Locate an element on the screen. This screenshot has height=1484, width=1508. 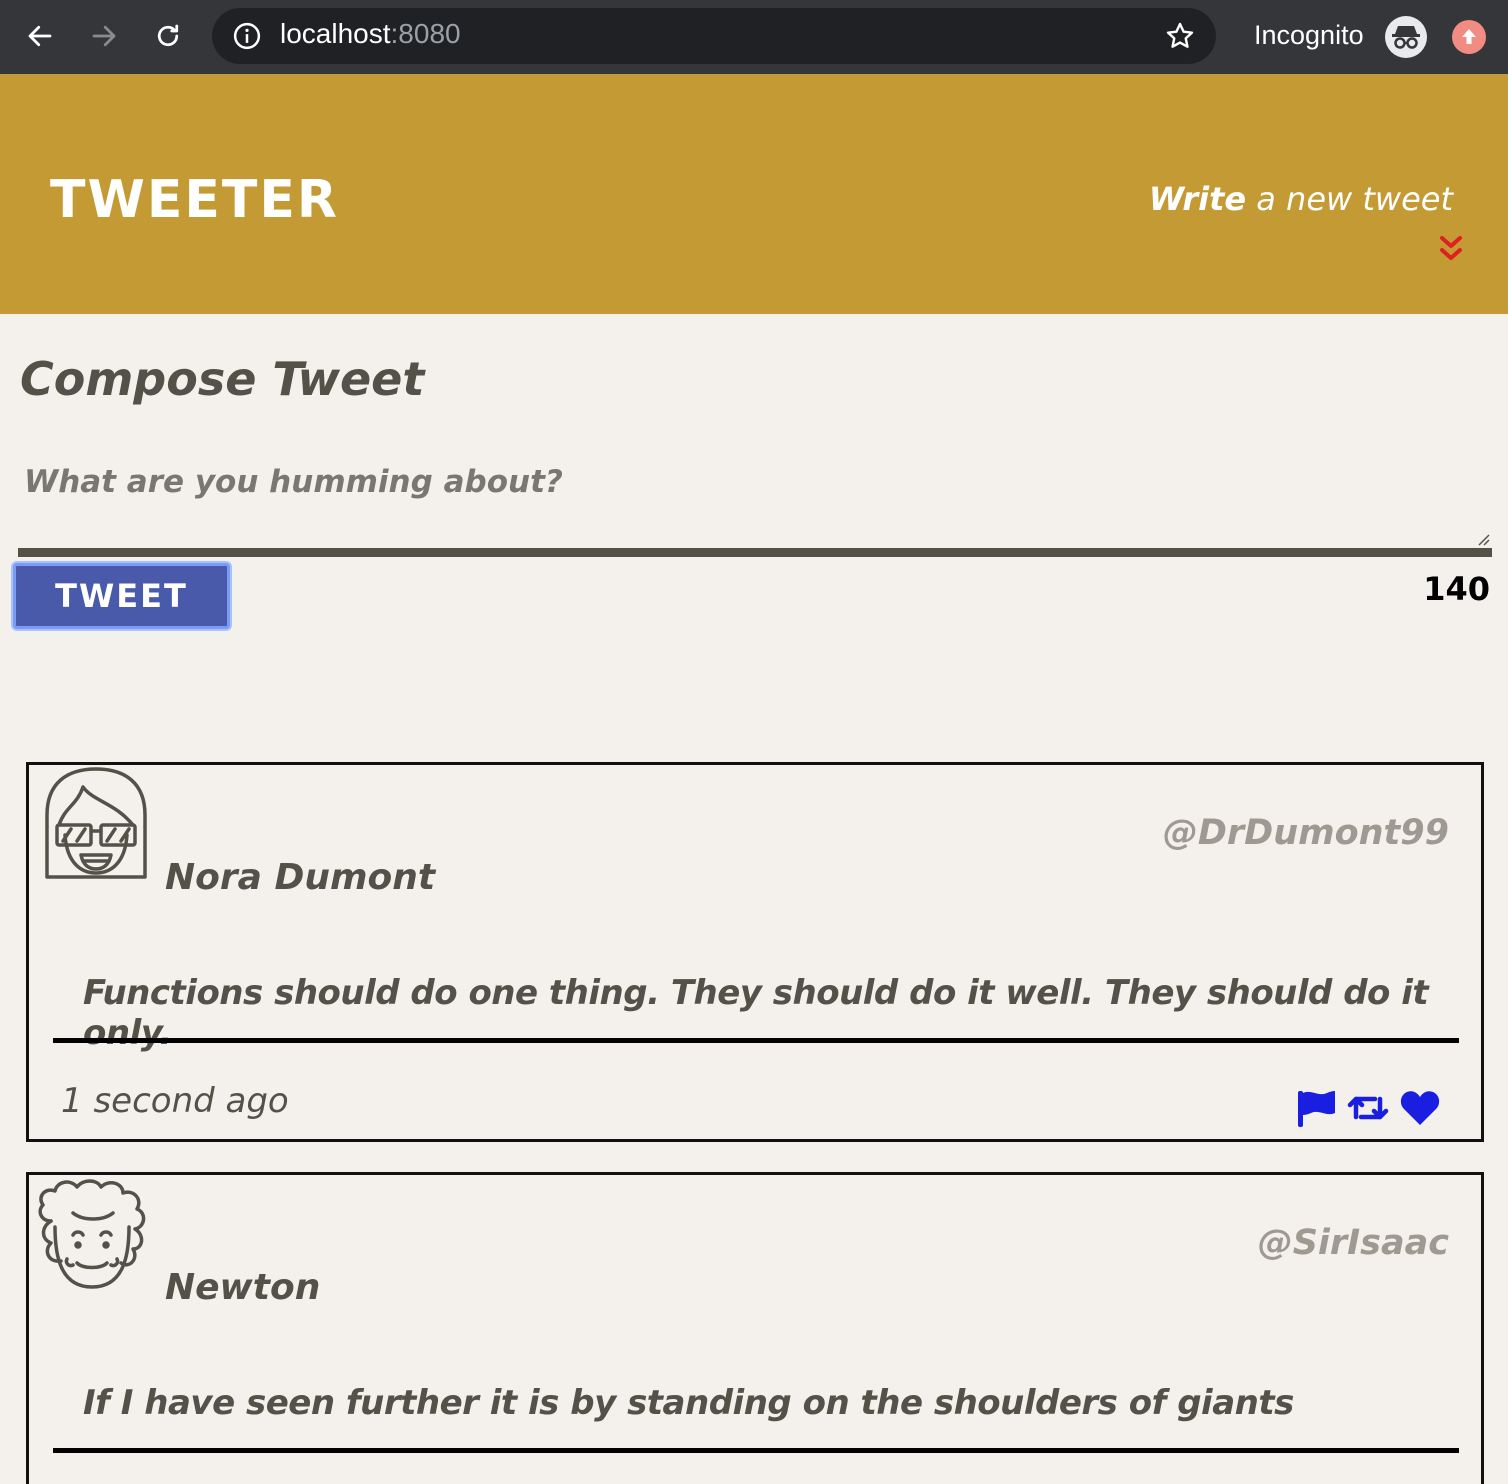
tweet-author-name: Newton is located at coordinates (243, 1287).